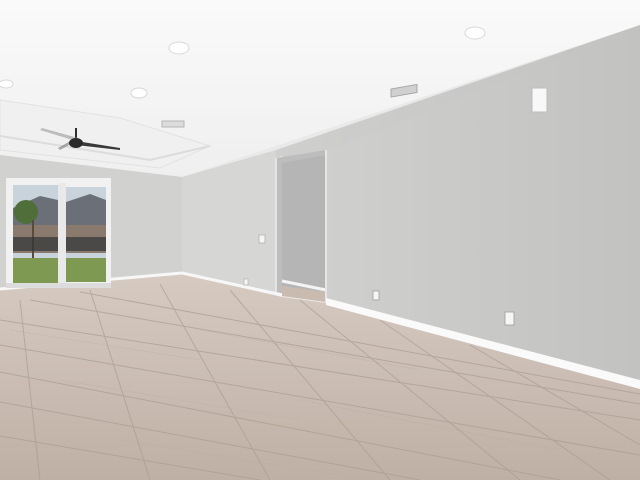  Describe the element at coordinates (262, 239) in the screenshot. I see `light-switch` at that location.